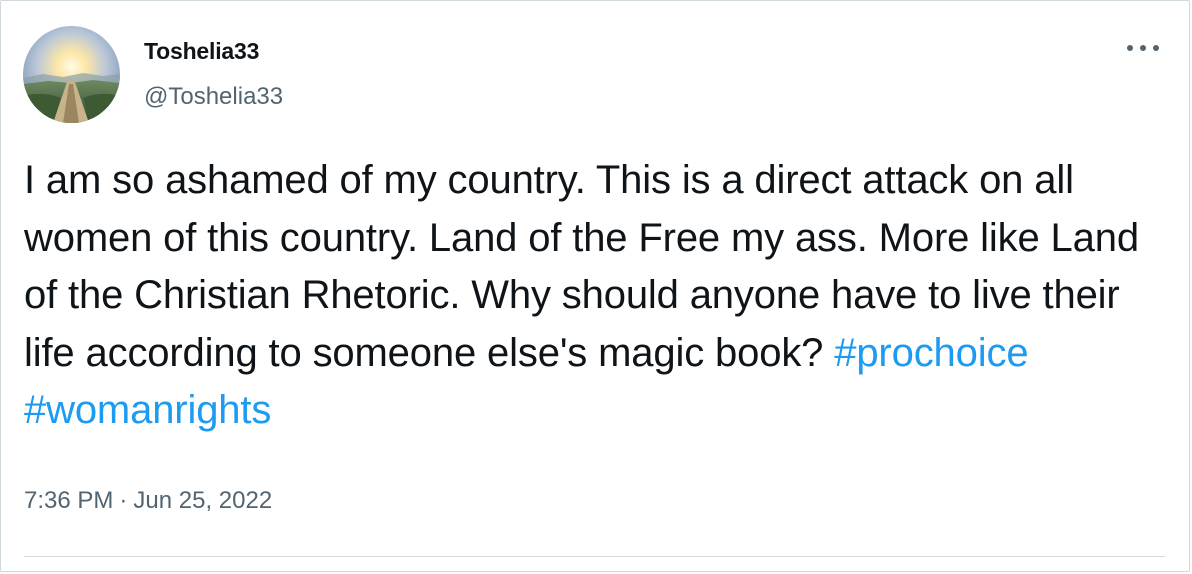 Image resolution: width=1192 pixels, height=574 pixels. I want to click on avatar, so click(71, 74).